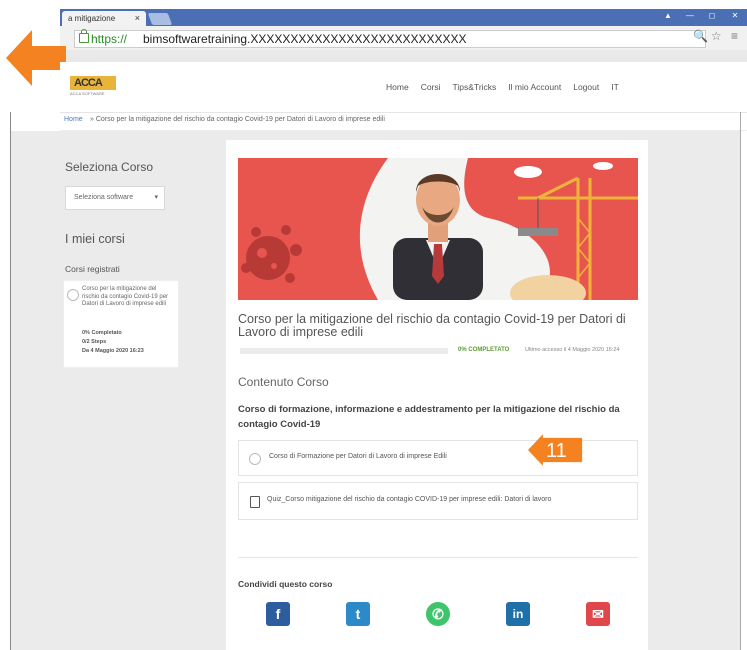 This screenshot has width=747, height=650. Describe the element at coordinates (403, 56) in the screenshot. I see `bookmarks-strip` at that location.